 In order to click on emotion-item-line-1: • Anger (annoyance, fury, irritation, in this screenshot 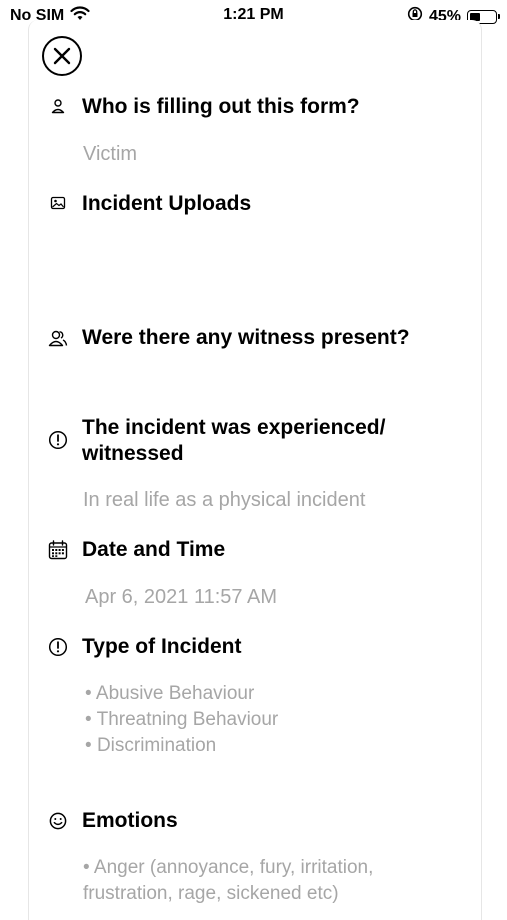, I will do `click(228, 867)`.